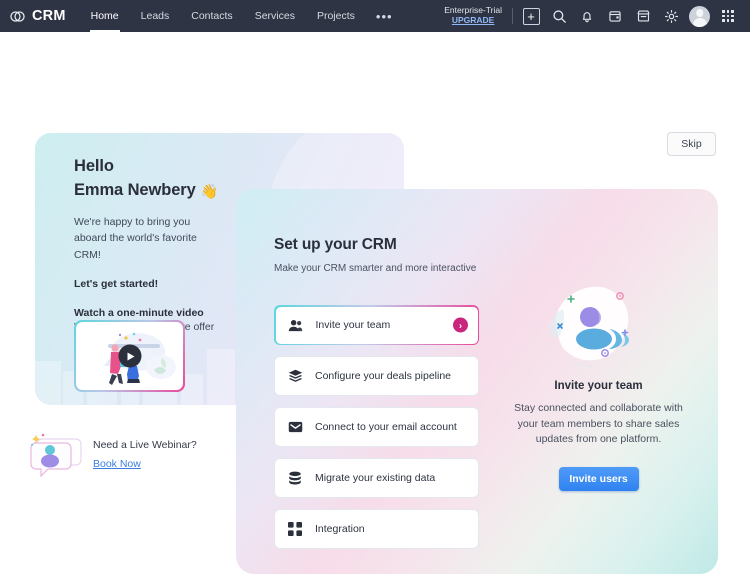 Image resolution: width=750 pixels, height=580 pixels. I want to click on video-thumbnail-inner, so click(129, 356).